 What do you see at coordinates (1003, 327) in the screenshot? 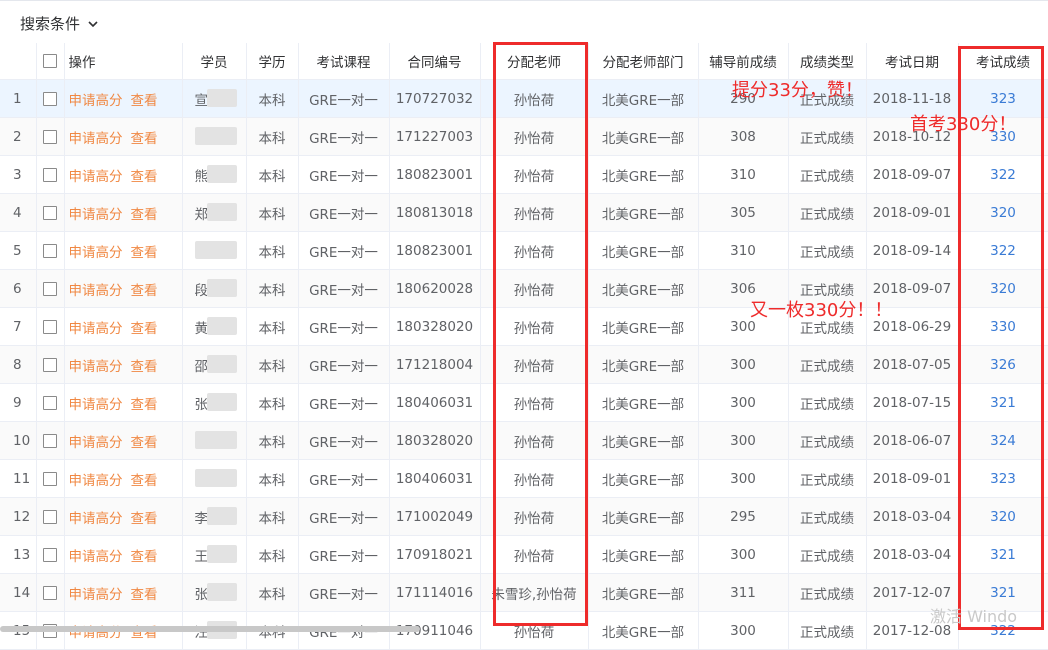
I see `score-link: 330` at bounding box center [1003, 327].